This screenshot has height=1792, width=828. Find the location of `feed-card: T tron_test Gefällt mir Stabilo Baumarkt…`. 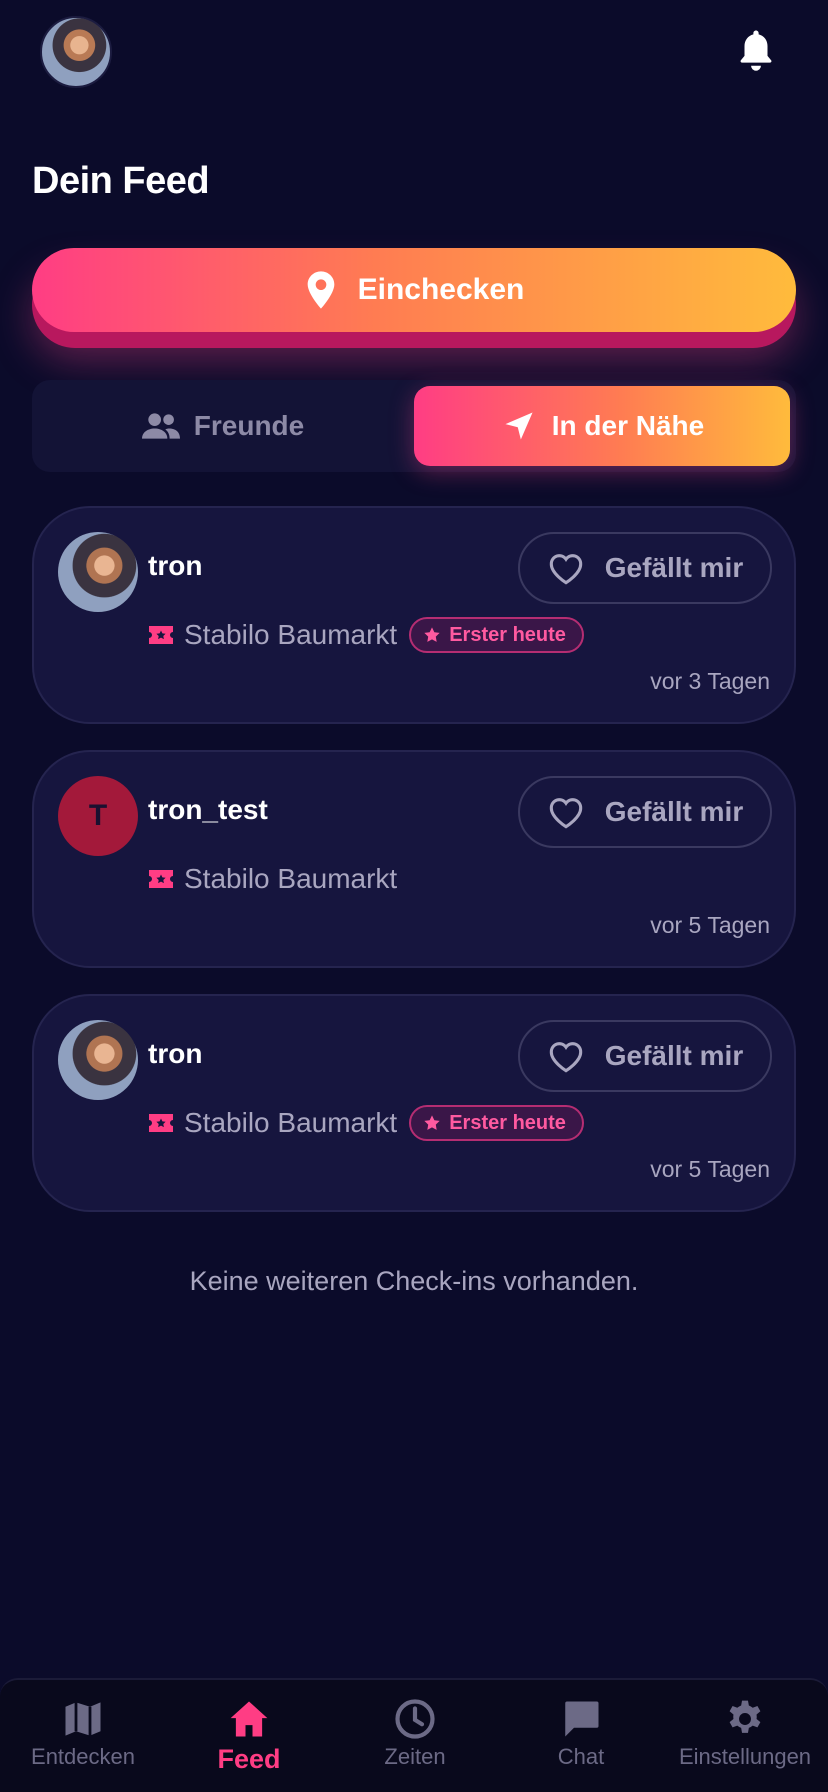

feed-card: T tron_test Gefällt mir Stabilo Baumarkt… is located at coordinates (414, 859).